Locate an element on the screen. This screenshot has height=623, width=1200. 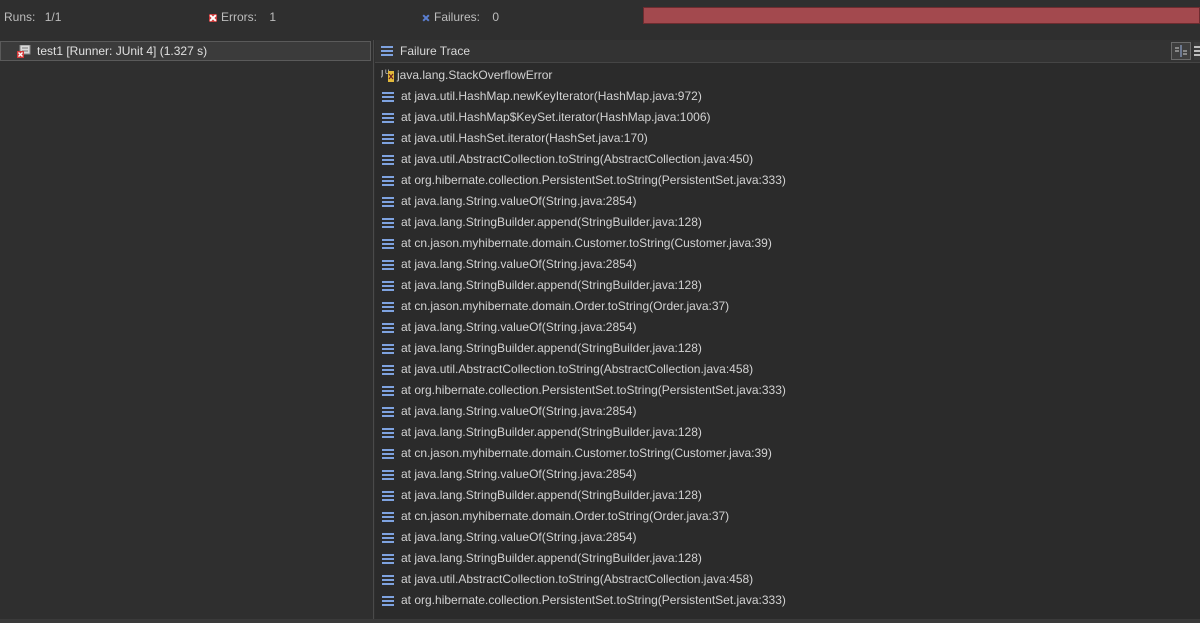
failure-trace-title: Failure Trace is located at coordinates (435, 51).